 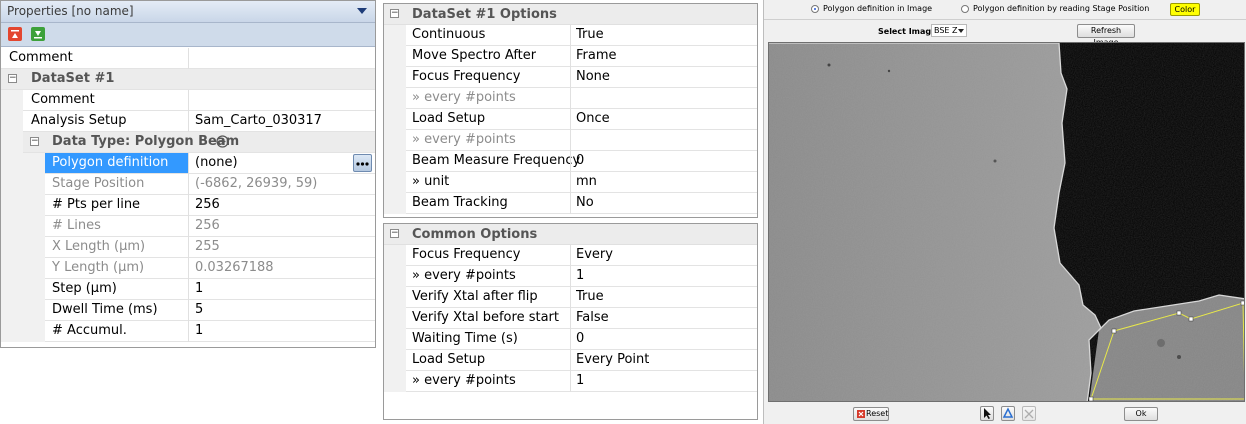 What do you see at coordinates (465, 338) in the screenshot?
I see `option-name: Waiting Time (s)` at bounding box center [465, 338].